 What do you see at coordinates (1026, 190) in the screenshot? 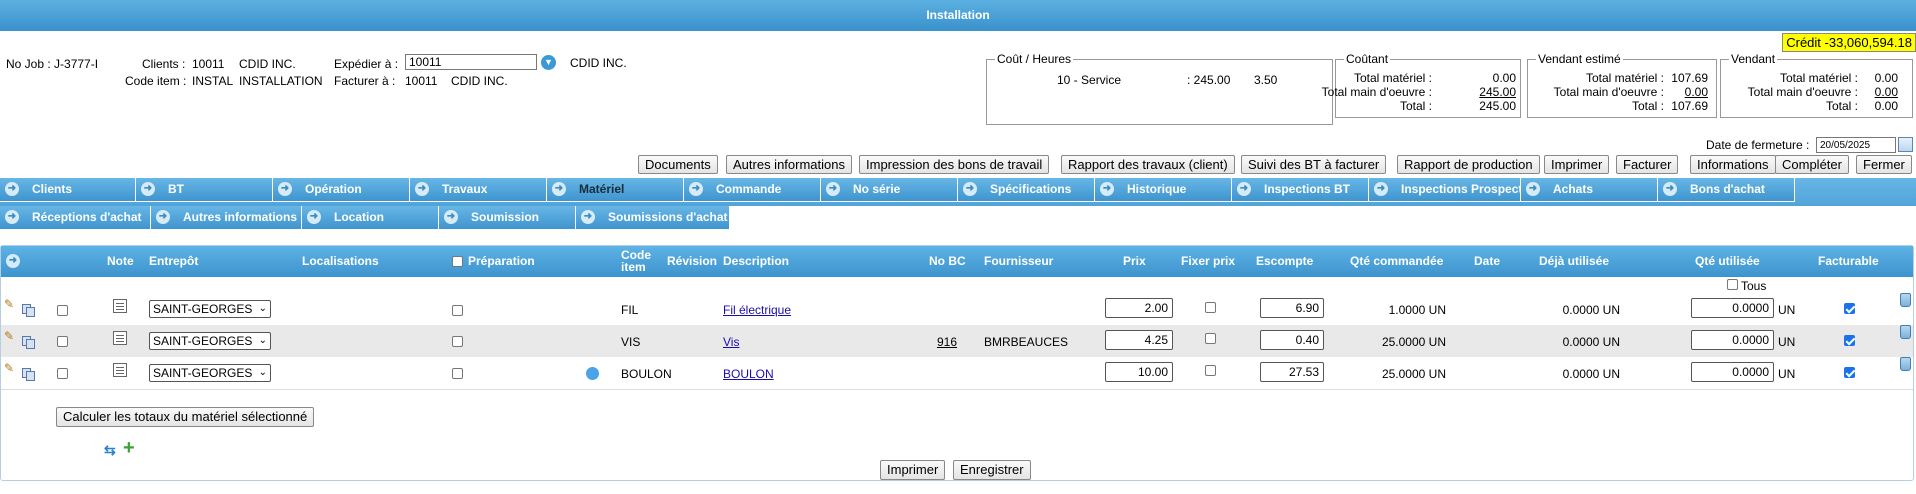
I see `tab-specifications: ➜ Spécifications` at bounding box center [1026, 190].